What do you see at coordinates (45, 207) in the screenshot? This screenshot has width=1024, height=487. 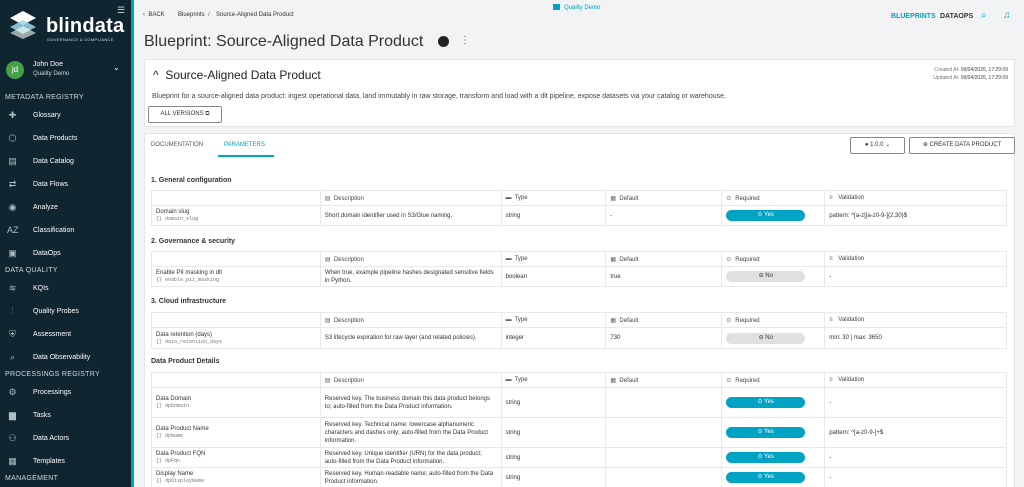 I see `sidebar-item-label: Analyze` at bounding box center [45, 207].